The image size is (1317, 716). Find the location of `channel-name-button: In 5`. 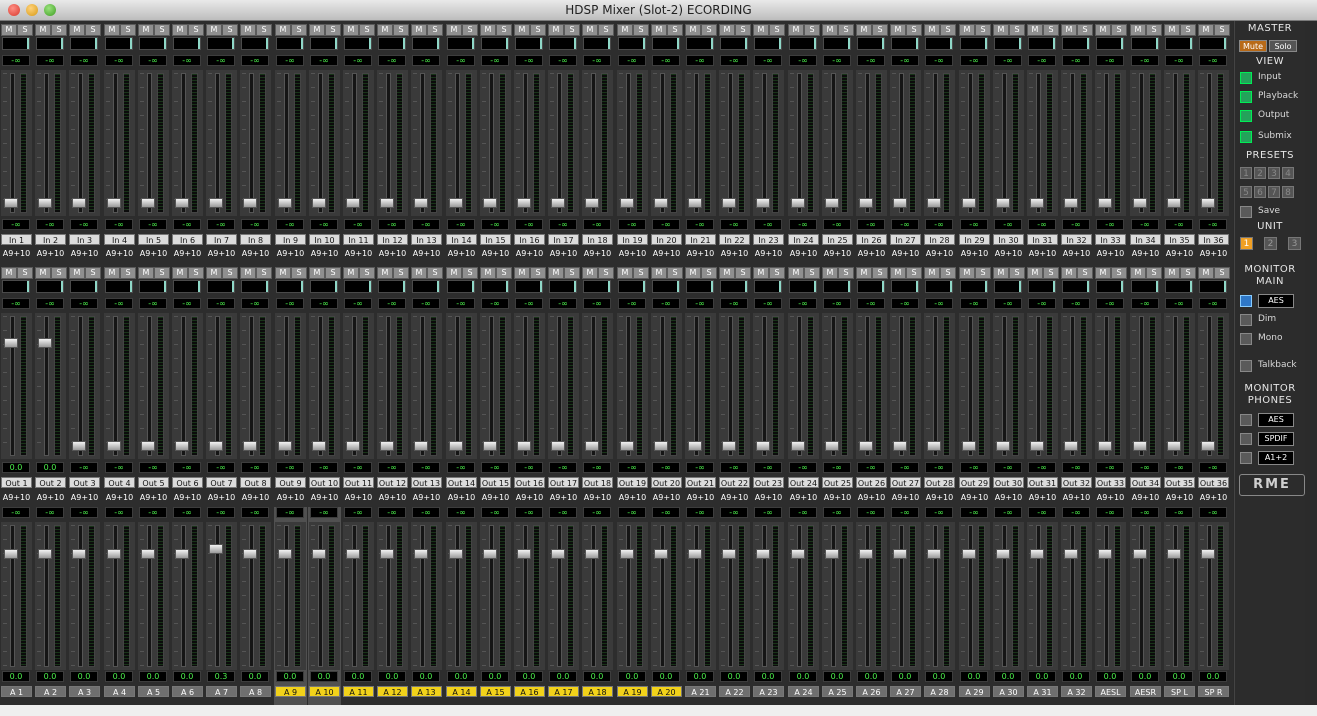

channel-name-button: In 5 is located at coordinates (153, 239).